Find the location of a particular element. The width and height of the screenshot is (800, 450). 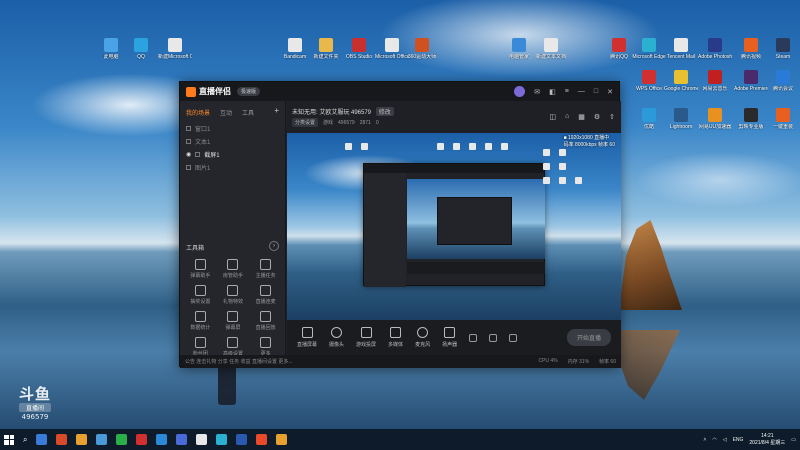

tool-item: 数据统计 is located at coordinates (200, 321).